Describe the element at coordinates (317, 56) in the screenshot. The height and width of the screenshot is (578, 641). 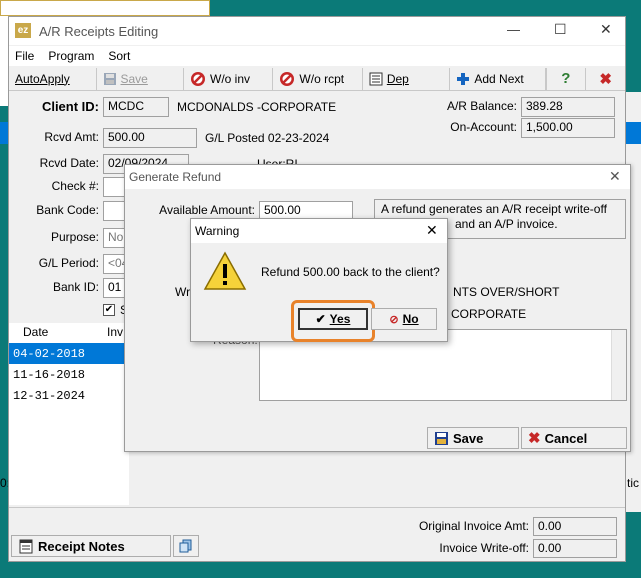
I see `menu-bar: File Program Sort` at that location.